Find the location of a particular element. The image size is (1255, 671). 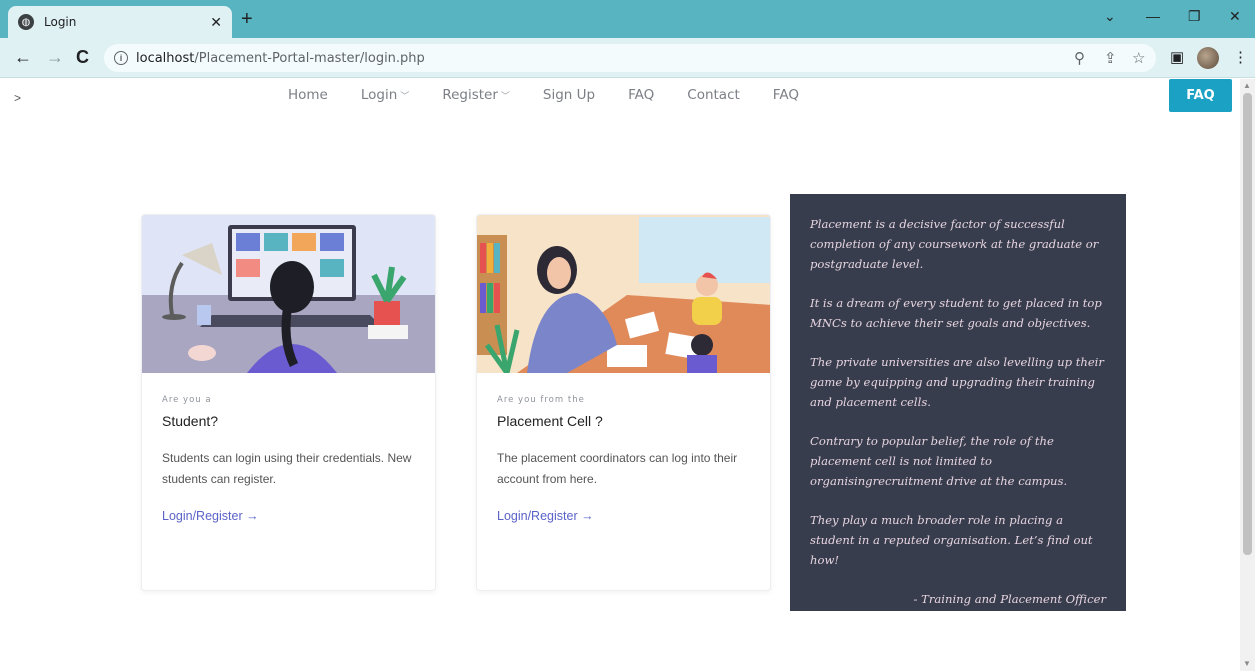

info-icon: i is located at coordinates (121, 58).